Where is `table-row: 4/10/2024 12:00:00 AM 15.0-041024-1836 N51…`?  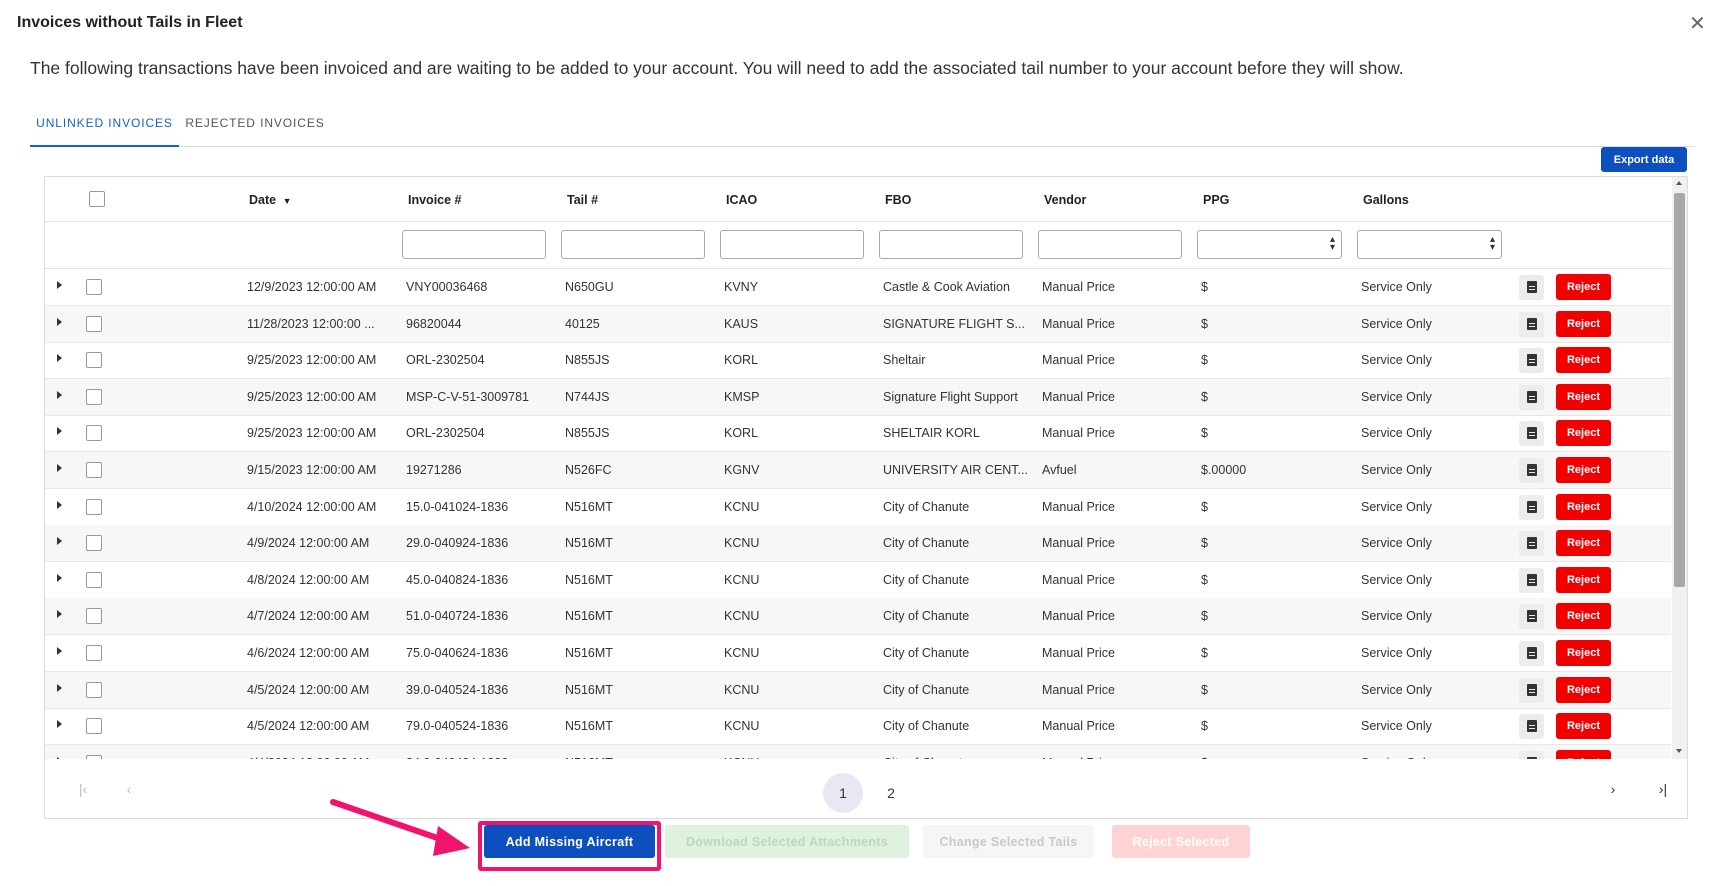
table-row: 4/10/2024 12:00:00 AM 15.0-041024-1836 N51… is located at coordinates (858, 507).